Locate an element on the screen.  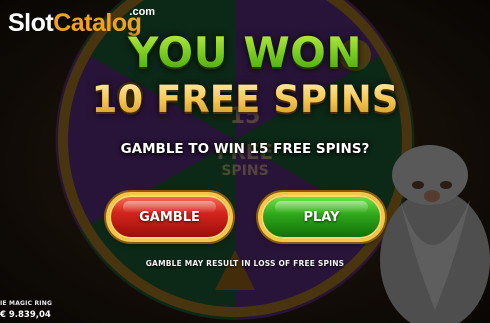
play-button-label: PLAY is located at coordinates (321, 217).